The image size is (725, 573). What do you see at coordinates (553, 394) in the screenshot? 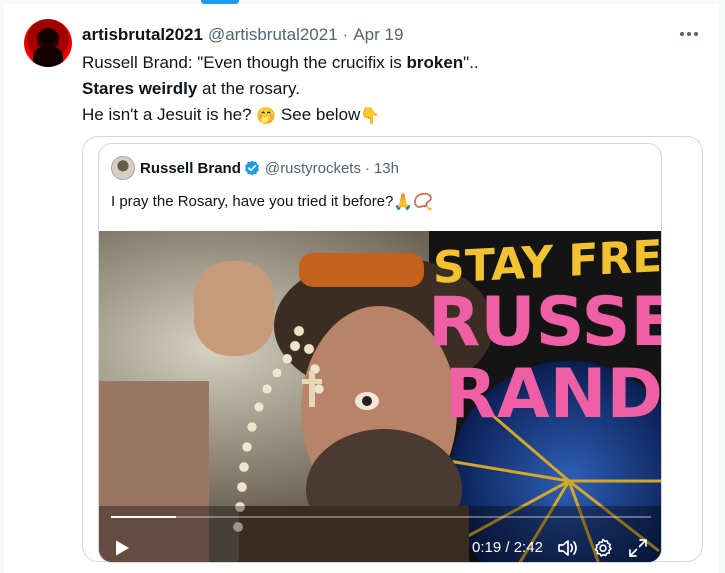
I see `promo-title-bottom: RAND` at bounding box center [553, 394].